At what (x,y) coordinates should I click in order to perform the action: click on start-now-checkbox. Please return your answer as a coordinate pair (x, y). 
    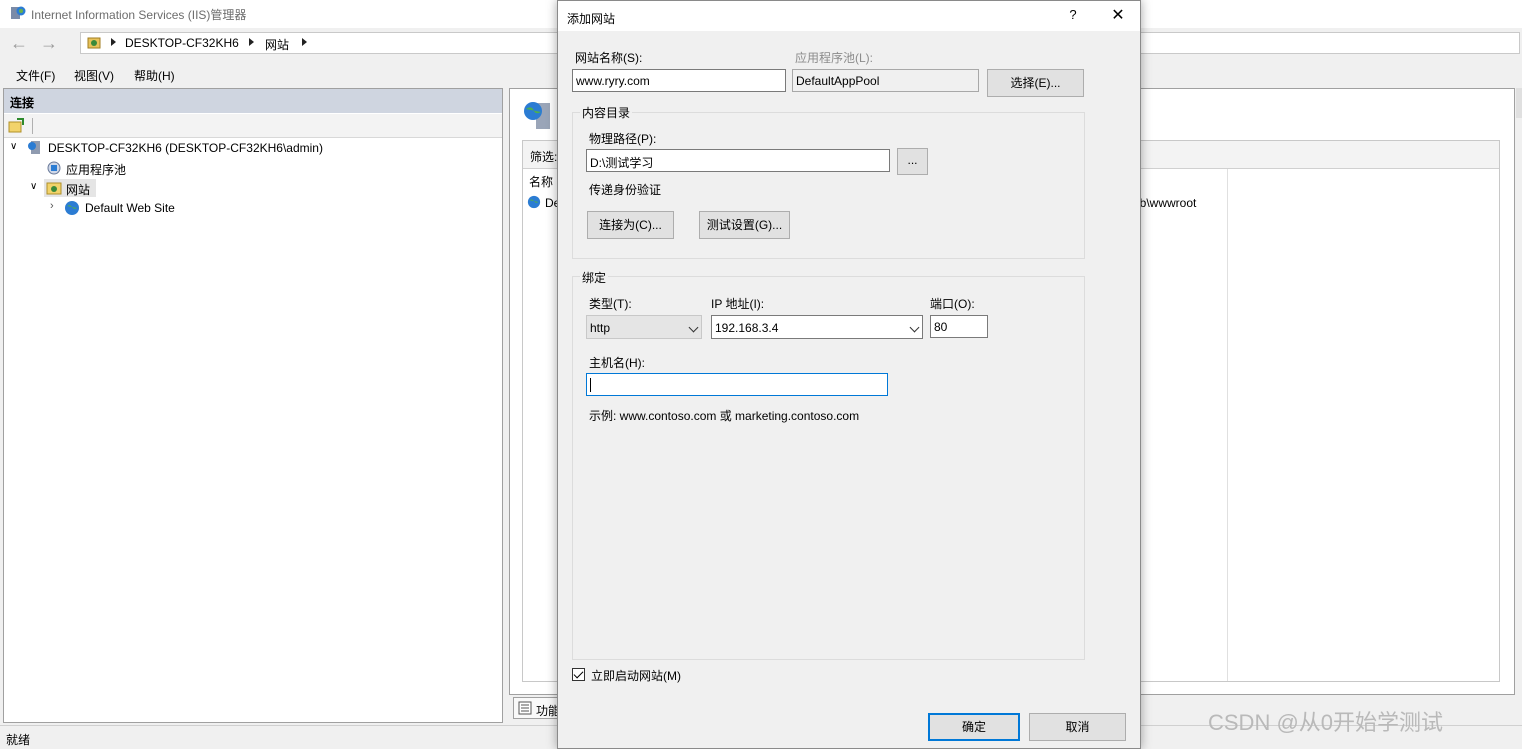
    Looking at the image, I should click on (578, 674).